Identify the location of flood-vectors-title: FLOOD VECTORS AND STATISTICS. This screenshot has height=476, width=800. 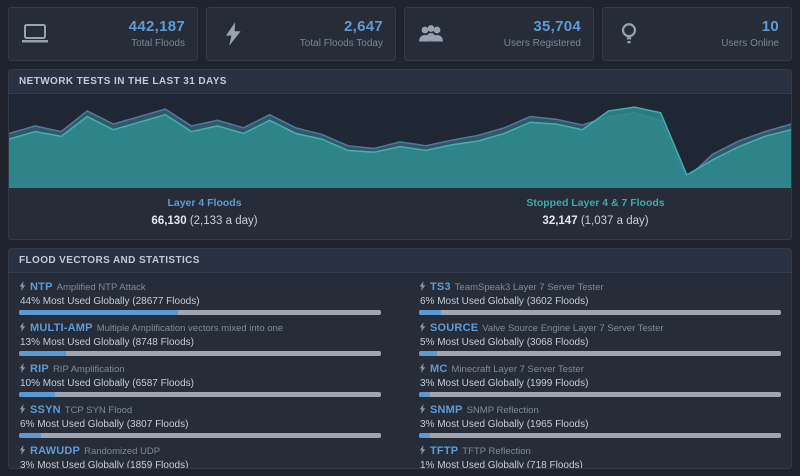
(400, 261).